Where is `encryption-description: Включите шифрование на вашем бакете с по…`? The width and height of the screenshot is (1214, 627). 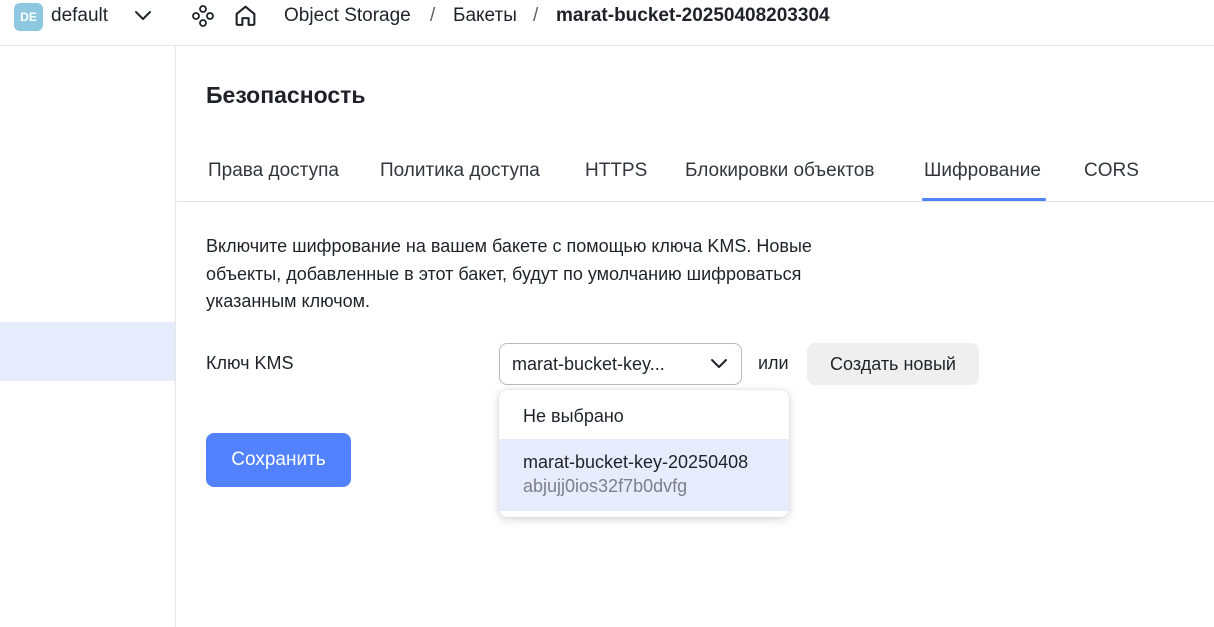
encryption-description: Включите шифрование на вашем бакете с по… is located at coordinates (509, 273).